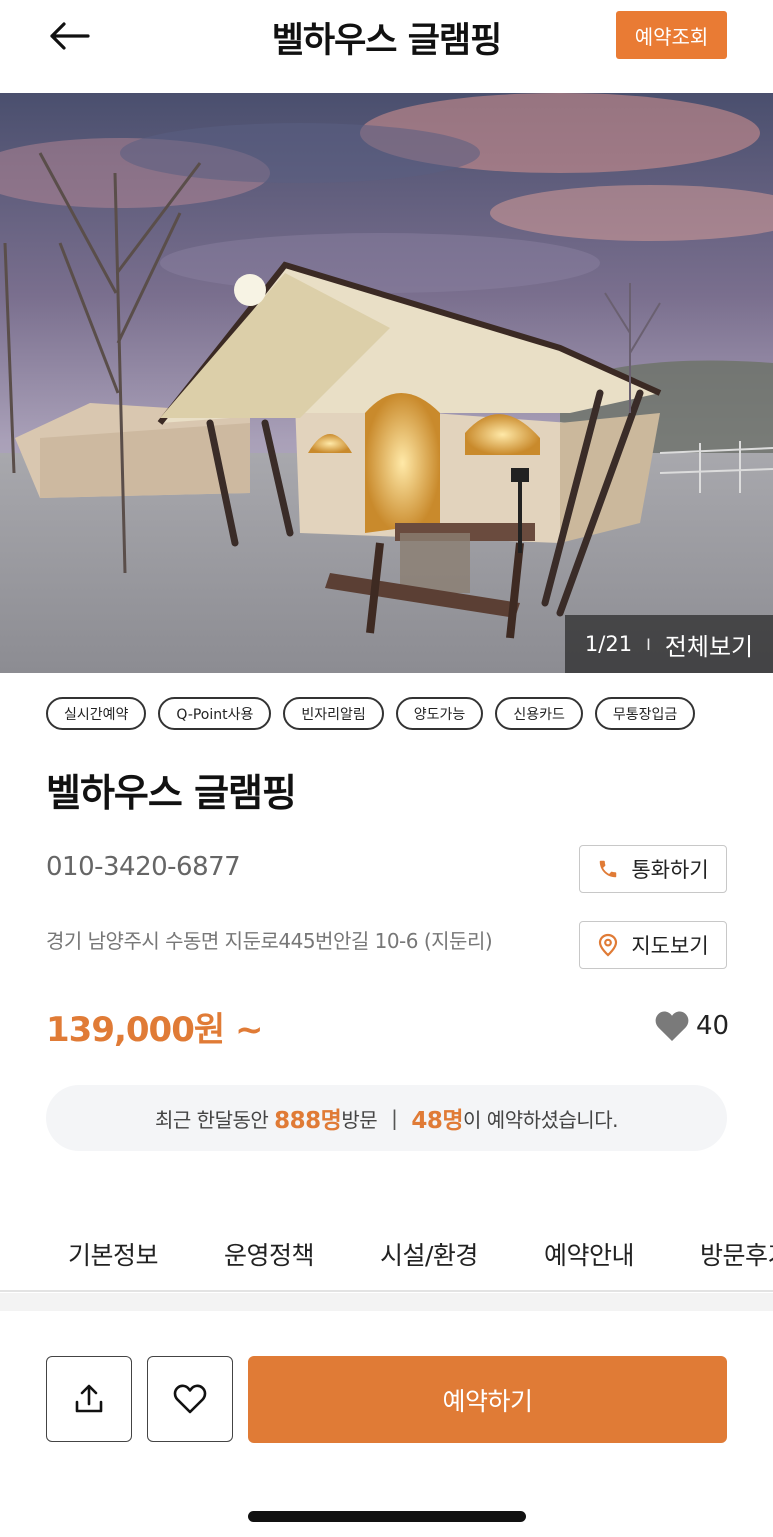 The height and width of the screenshot is (1537, 773). What do you see at coordinates (540, 1119) in the screenshot?
I see `book-suffix: 이 예약하셨습니다.` at bounding box center [540, 1119].